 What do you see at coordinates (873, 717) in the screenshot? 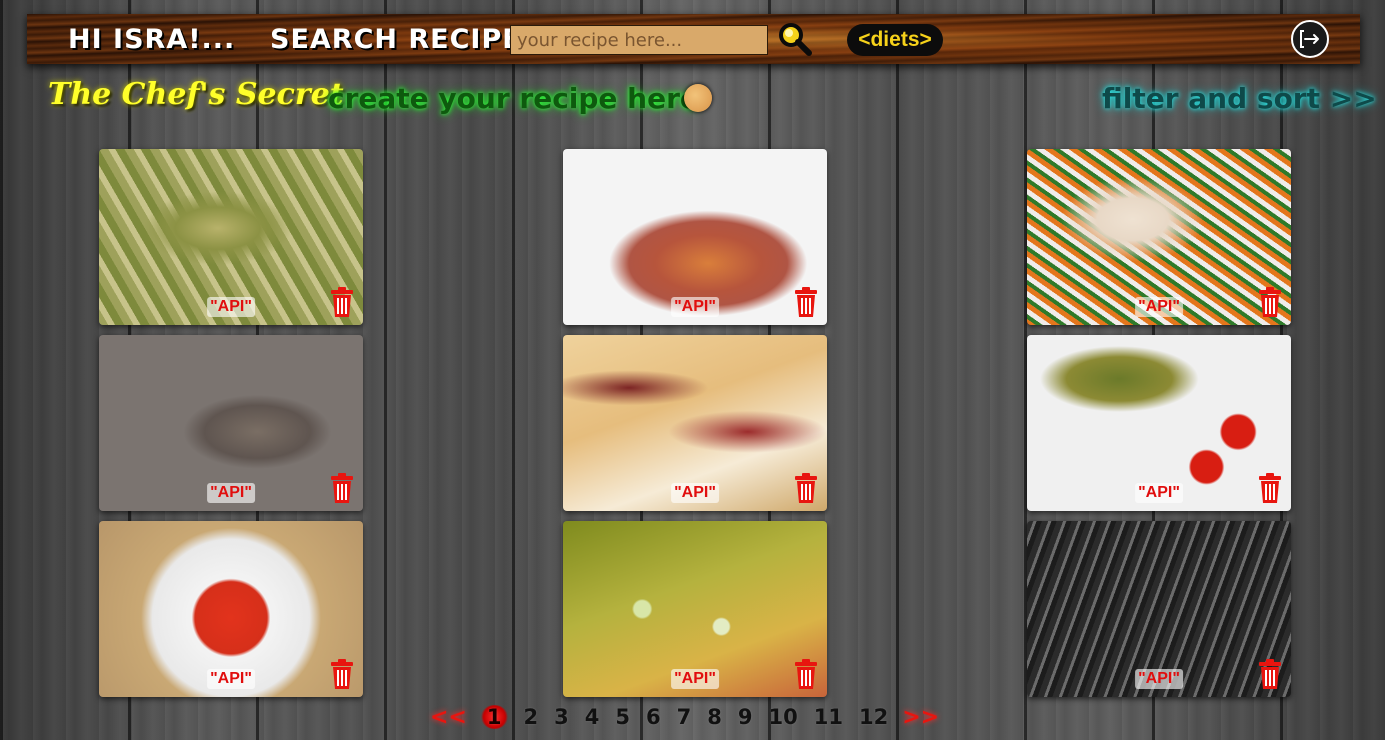
I see `page-link-12: 12` at bounding box center [873, 717].